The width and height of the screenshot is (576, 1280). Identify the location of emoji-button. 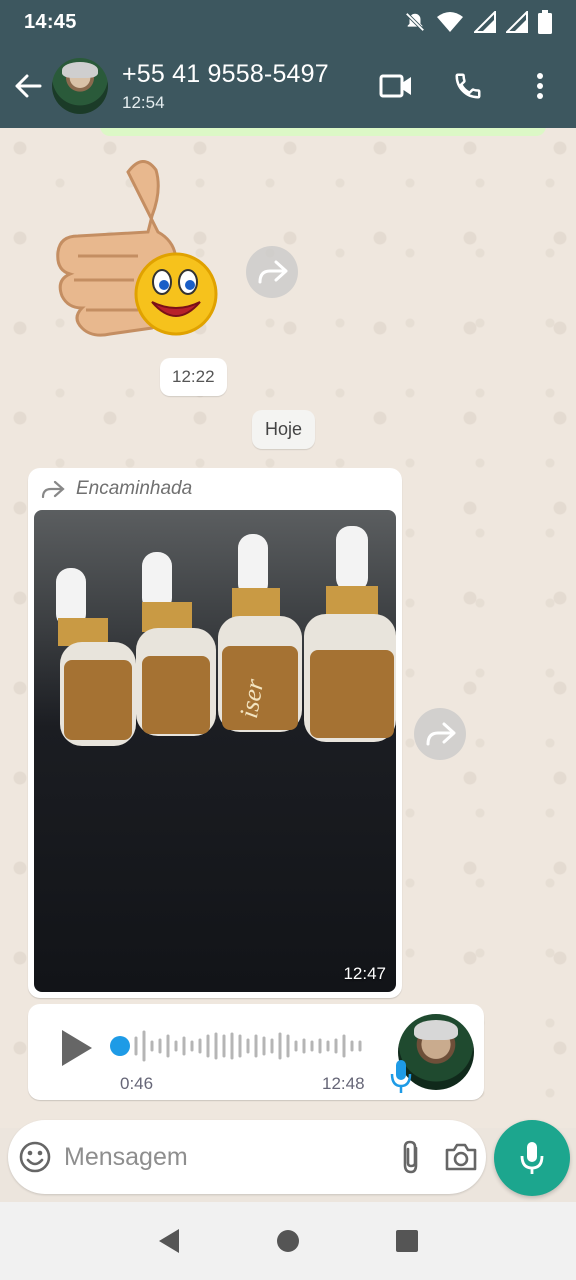
(35, 1157).